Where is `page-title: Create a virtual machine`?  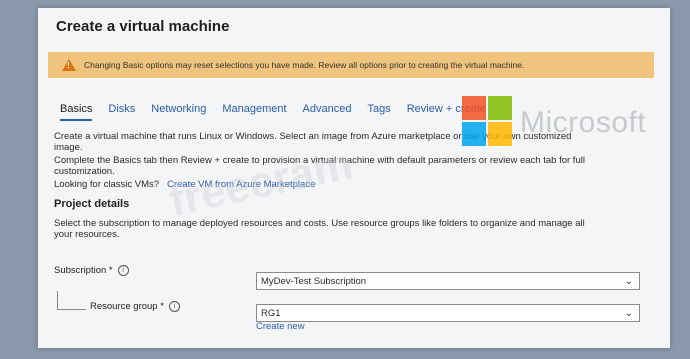 page-title: Create a virtual machine is located at coordinates (143, 26).